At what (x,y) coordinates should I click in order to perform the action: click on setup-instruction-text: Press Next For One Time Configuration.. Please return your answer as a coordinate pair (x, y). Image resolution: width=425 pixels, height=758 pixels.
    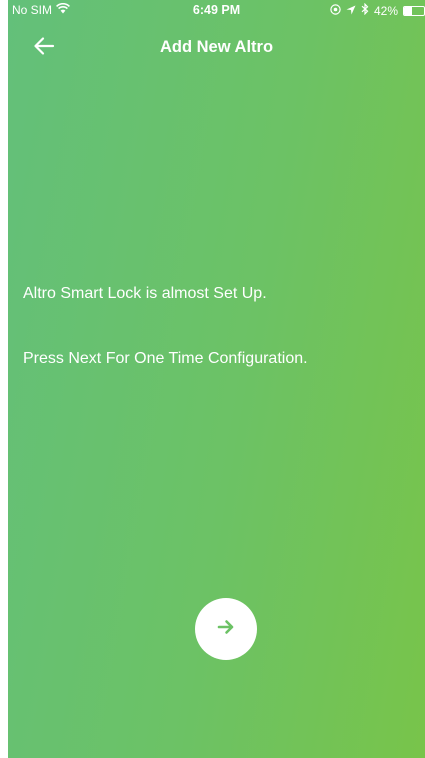
    Looking at the image, I should click on (165, 358).